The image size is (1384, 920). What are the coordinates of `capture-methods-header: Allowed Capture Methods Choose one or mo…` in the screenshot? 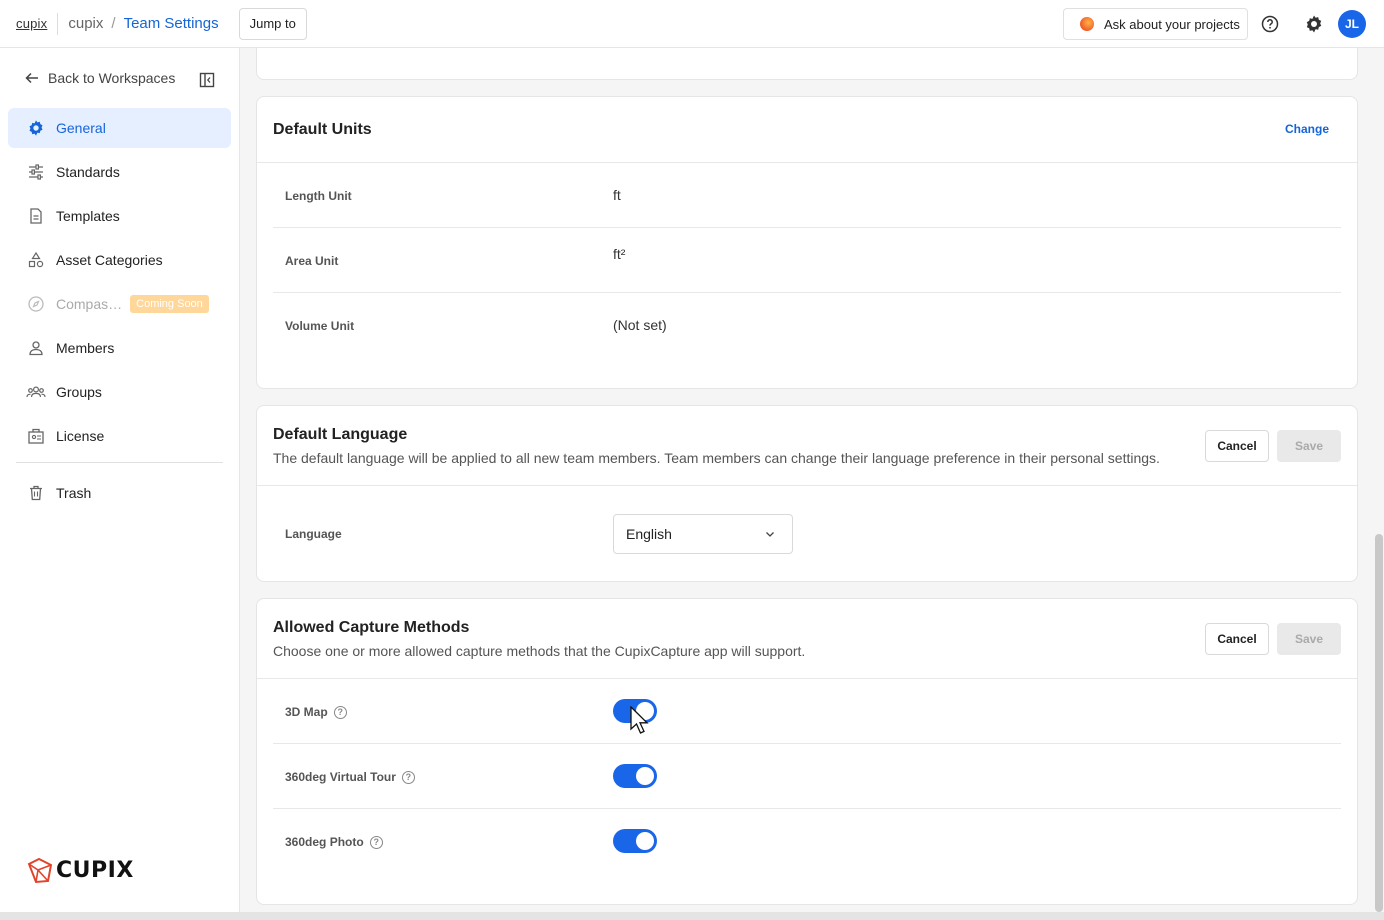 It's located at (807, 639).